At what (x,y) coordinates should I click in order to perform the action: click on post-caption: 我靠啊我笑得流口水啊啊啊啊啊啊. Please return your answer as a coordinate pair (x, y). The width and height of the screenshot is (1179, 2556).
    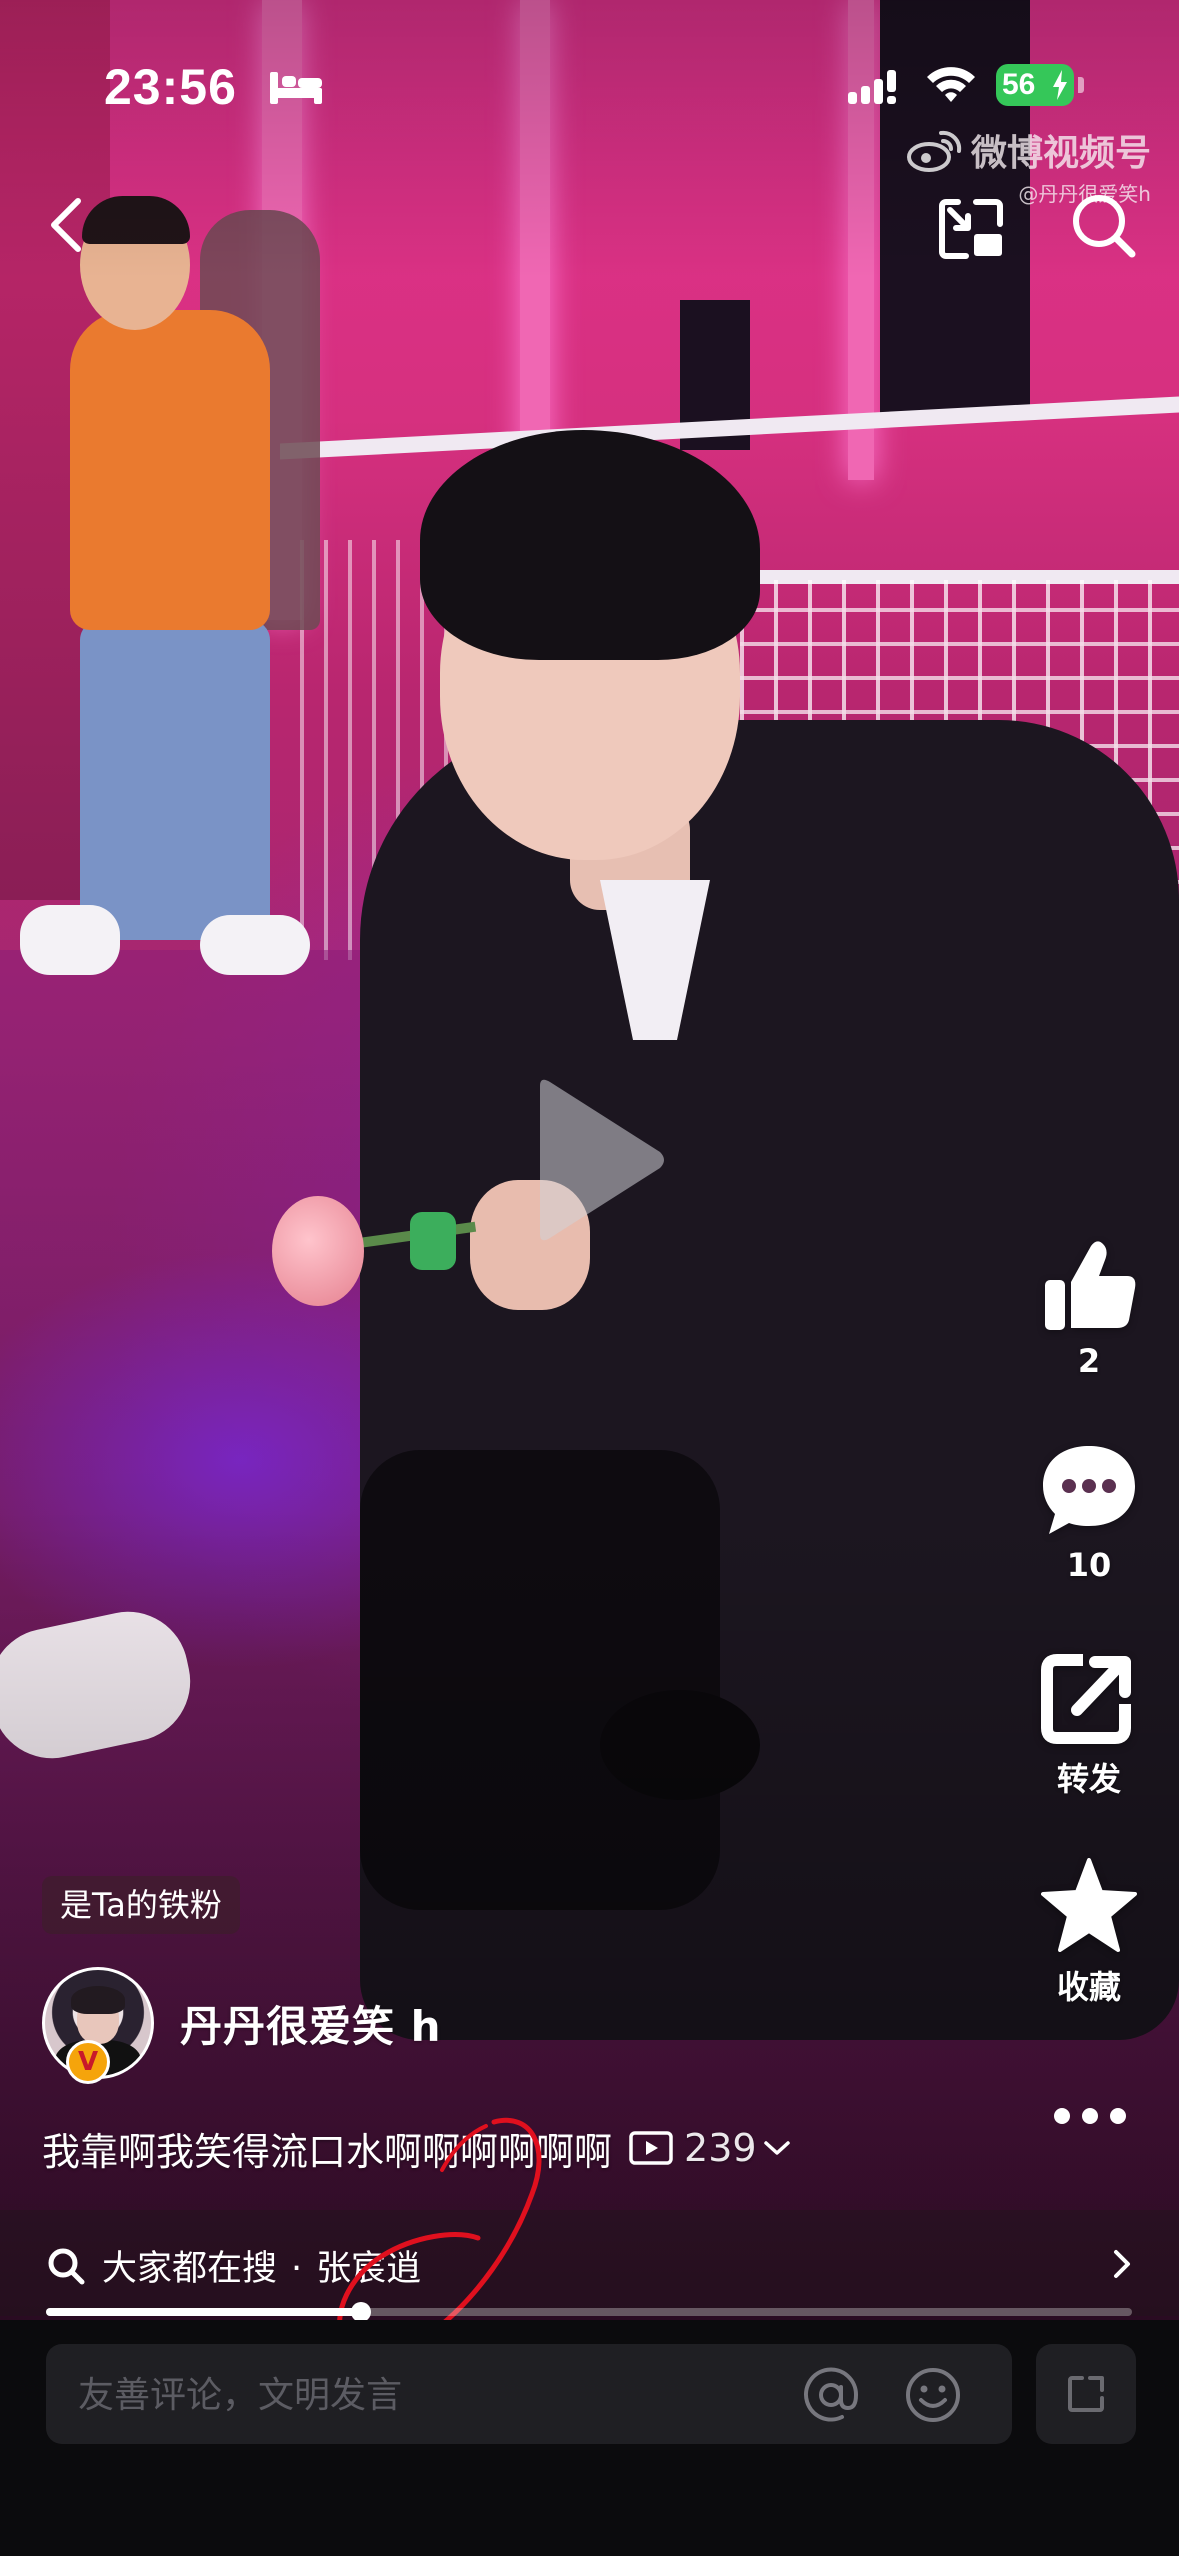
    Looking at the image, I should click on (327, 2151).